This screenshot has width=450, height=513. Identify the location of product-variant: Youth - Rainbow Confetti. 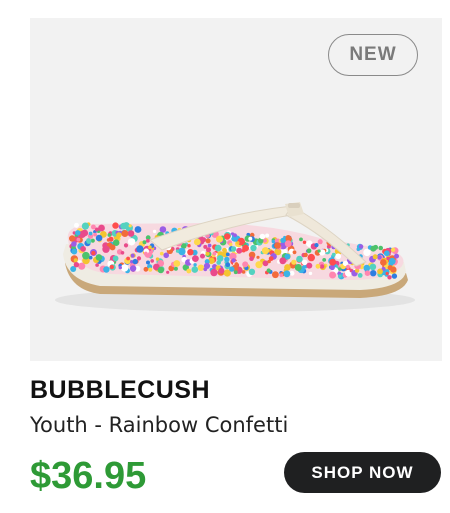
(159, 425).